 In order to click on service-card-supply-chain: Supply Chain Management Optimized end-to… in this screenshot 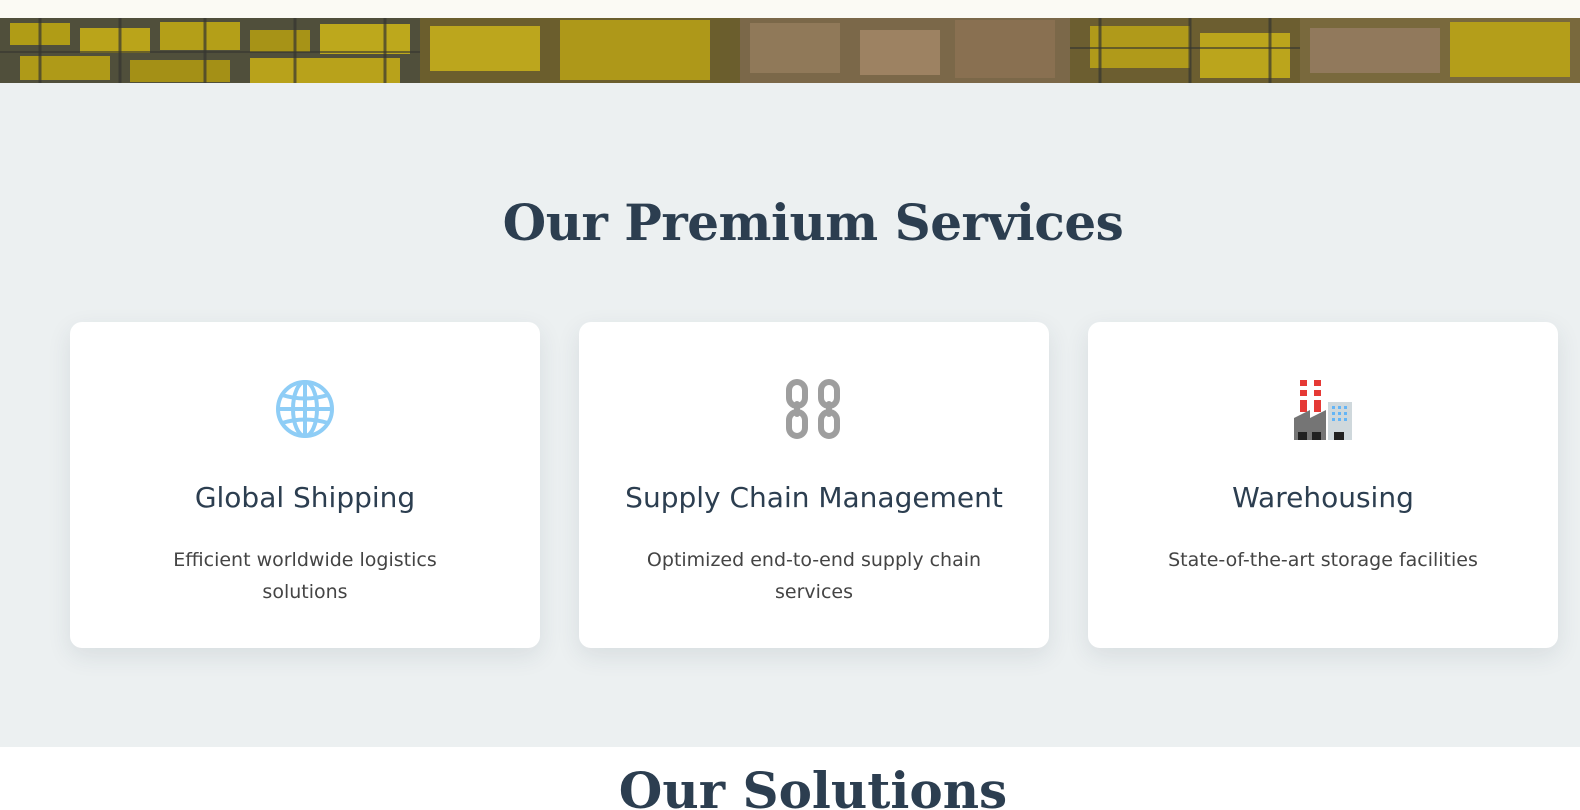, I will do `click(814, 485)`.